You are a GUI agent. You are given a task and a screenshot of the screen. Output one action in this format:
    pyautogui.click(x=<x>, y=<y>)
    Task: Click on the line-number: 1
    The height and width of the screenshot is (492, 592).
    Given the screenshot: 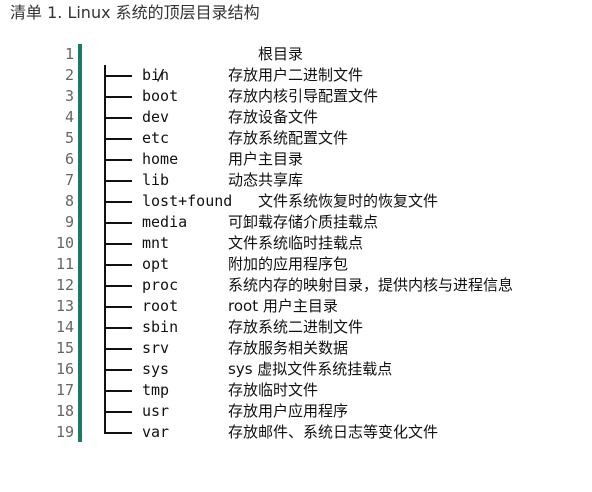 What is the action you would take?
    pyautogui.click(x=69, y=54)
    